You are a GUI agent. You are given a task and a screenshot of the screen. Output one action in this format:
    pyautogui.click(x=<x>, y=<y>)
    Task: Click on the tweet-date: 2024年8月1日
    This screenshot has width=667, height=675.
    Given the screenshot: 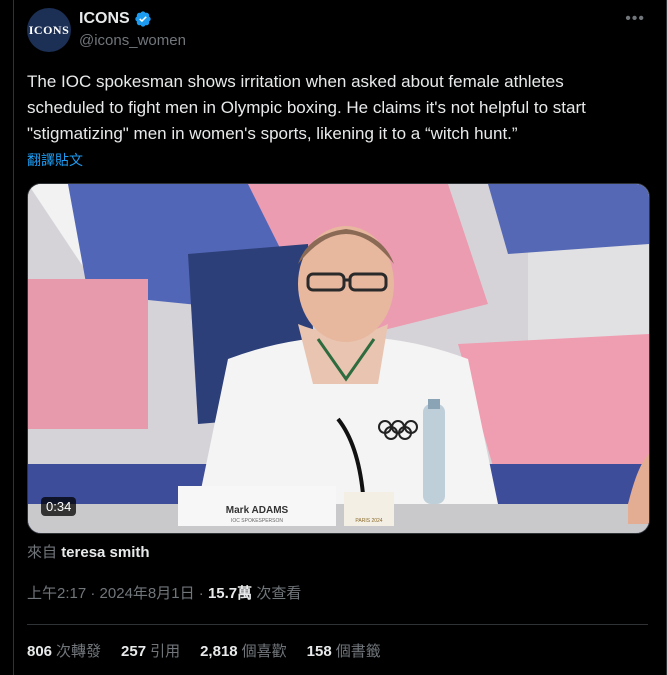 What is the action you would take?
    pyautogui.click(x=147, y=593)
    